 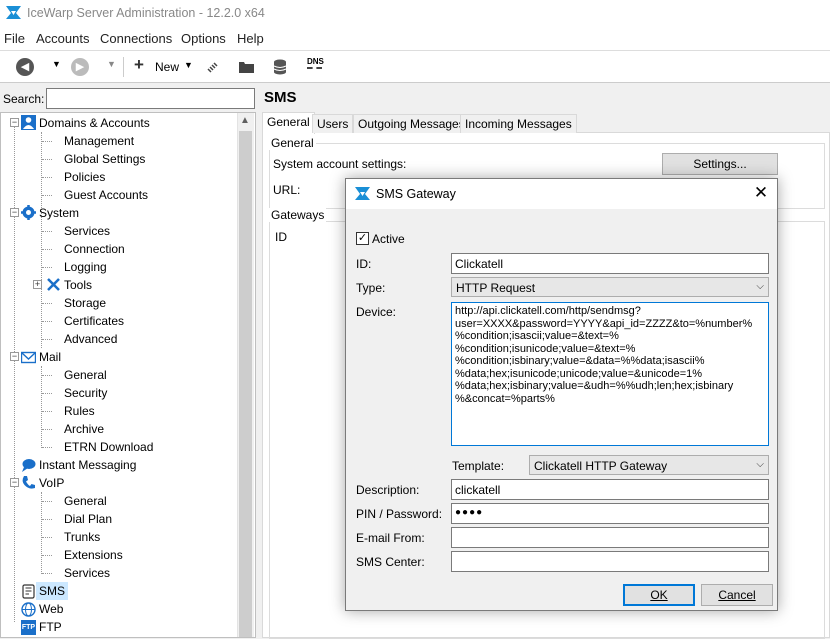 What do you see at coordinates (610, 537) in the screenshot?
I see `email-from-field` at bounding box center [610, 537].